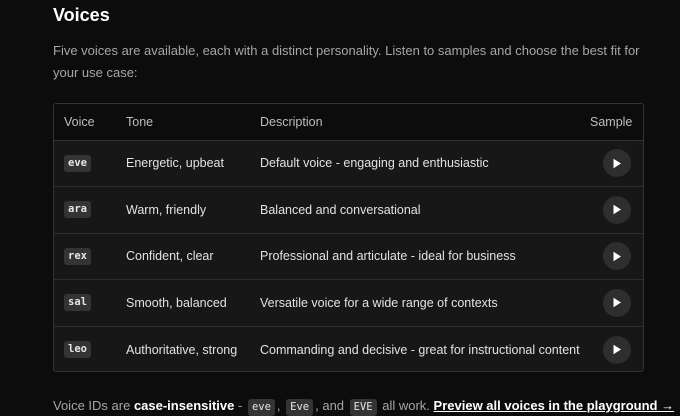 This screenshot has width=680, height=416. What do you see at coordinates (331, 405) in the screenshot?
I see `note-separator: , and` at bounding box center [331, 405].